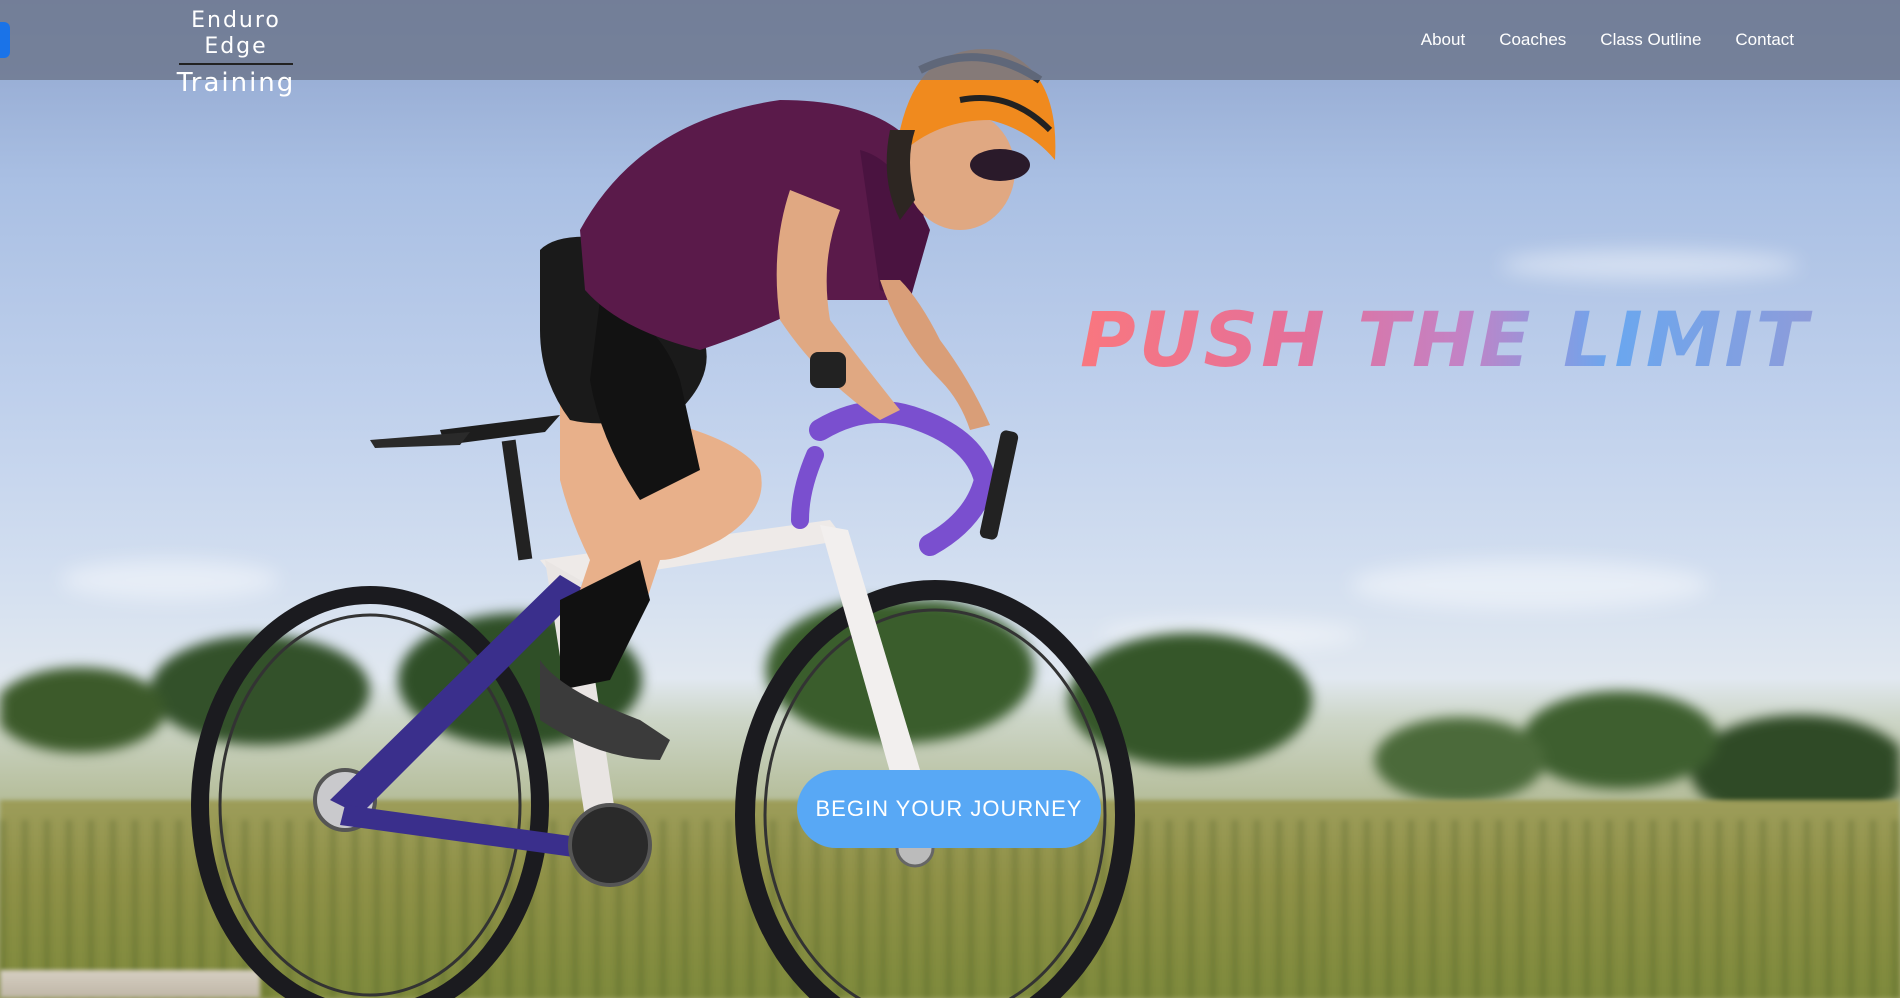  I want to click on nav-links: About Coaches Class Outline Contact, so click(1607, 40).